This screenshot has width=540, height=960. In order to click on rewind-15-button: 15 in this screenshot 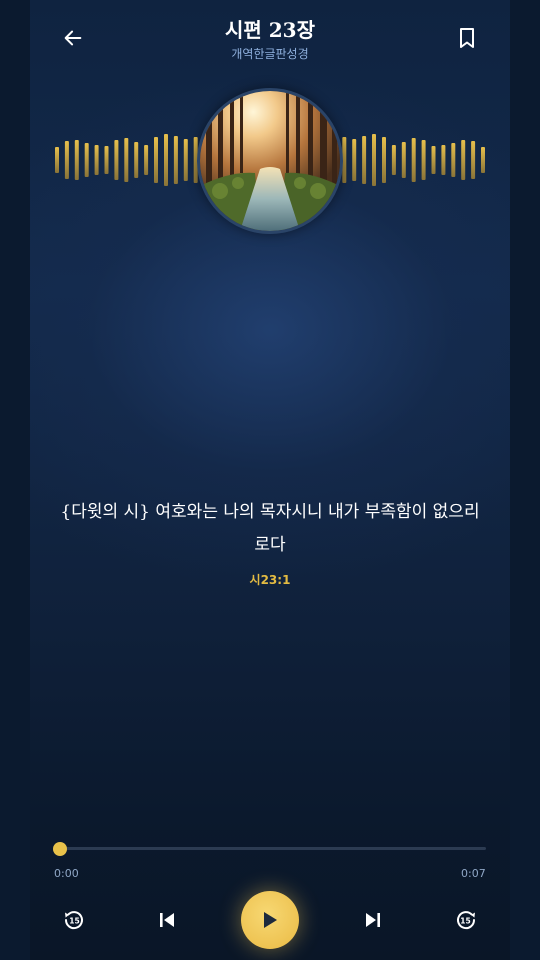, I will do `click(74, 920)`.